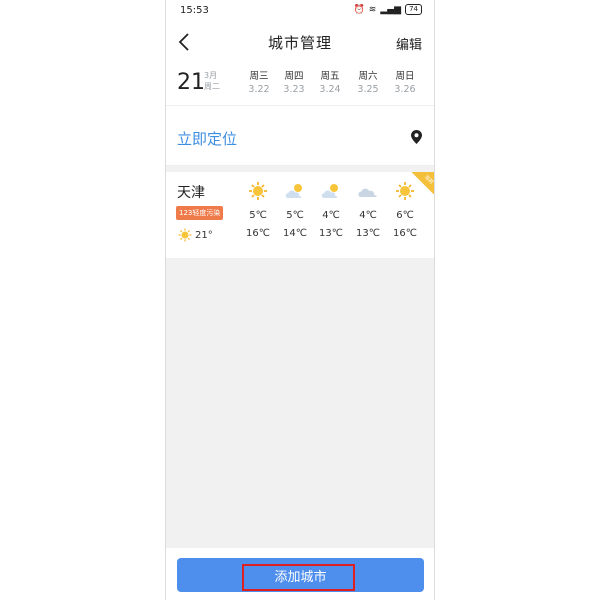 The image size is (600, 600). What do you see at coordinates (368, 83) in the screenshot?
I see `week-day-4: 周六 3.25` at bounding box center [368, 83].